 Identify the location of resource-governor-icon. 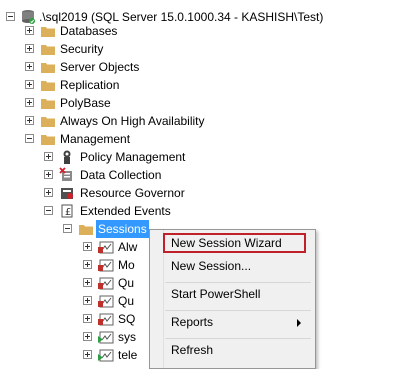
(67, 193).